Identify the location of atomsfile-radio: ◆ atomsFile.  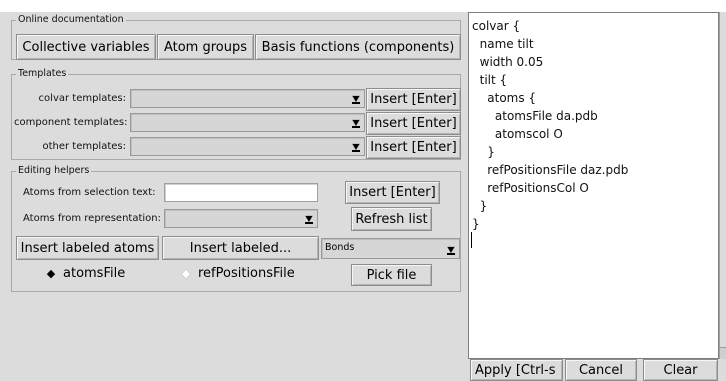
(85, 273).